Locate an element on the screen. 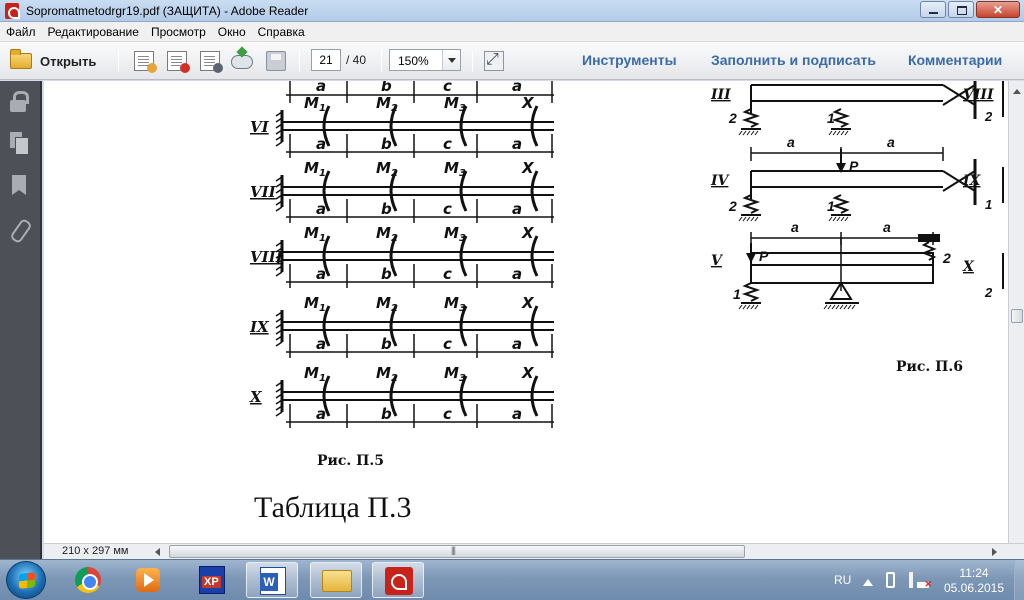  comments-link: Комментарии is located at coordinates (955, 60).